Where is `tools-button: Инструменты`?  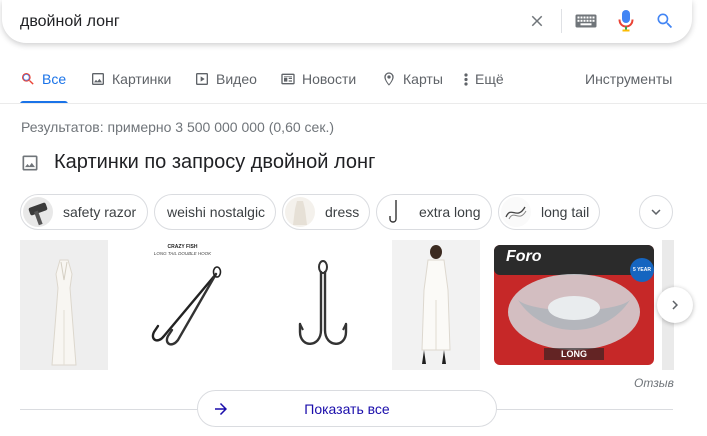 tools-button: Инструменты is located at coordinates (628, 79).